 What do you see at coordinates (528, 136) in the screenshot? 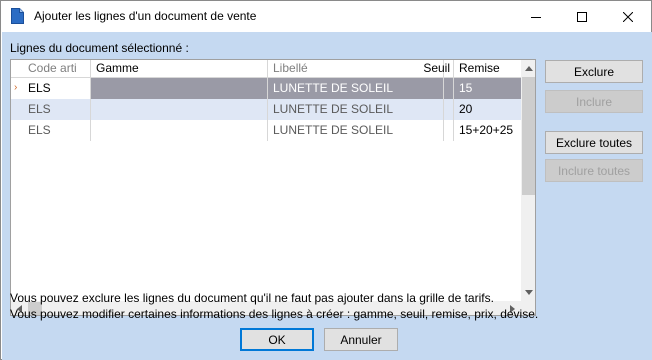
I see `vertical-scroll-thumb` at bounding box center [528, 136].